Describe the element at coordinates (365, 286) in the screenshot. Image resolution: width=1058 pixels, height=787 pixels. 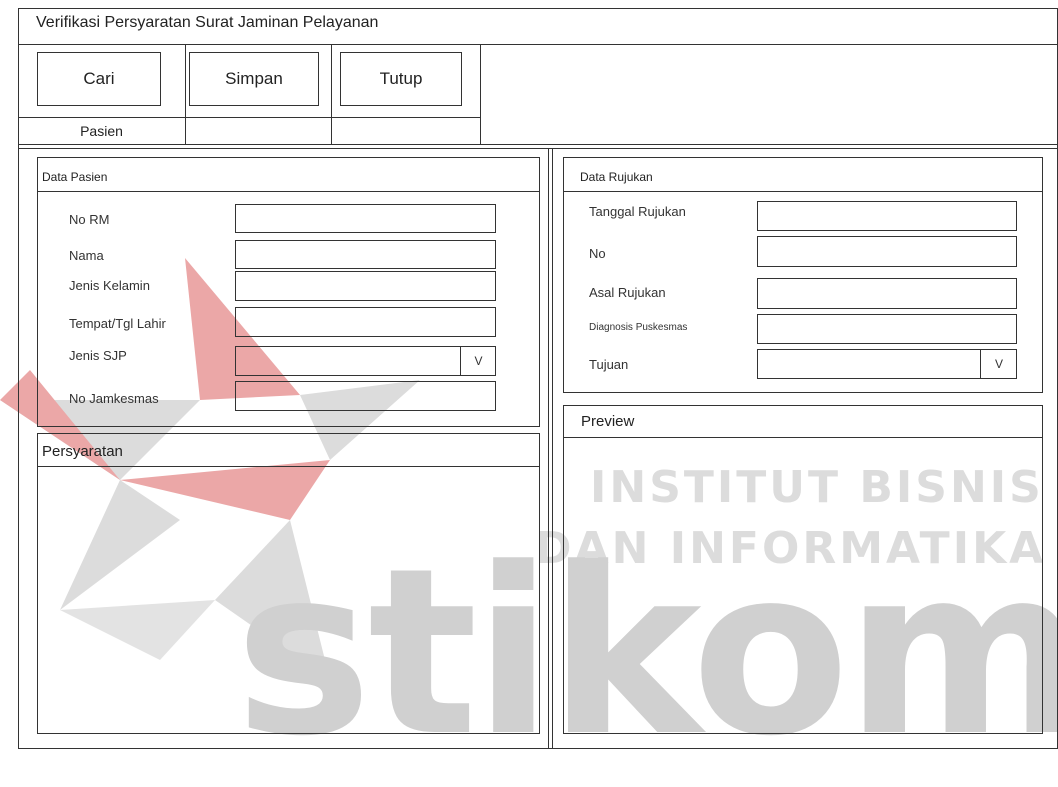
I see `jenis-kelamin-field` at that location.